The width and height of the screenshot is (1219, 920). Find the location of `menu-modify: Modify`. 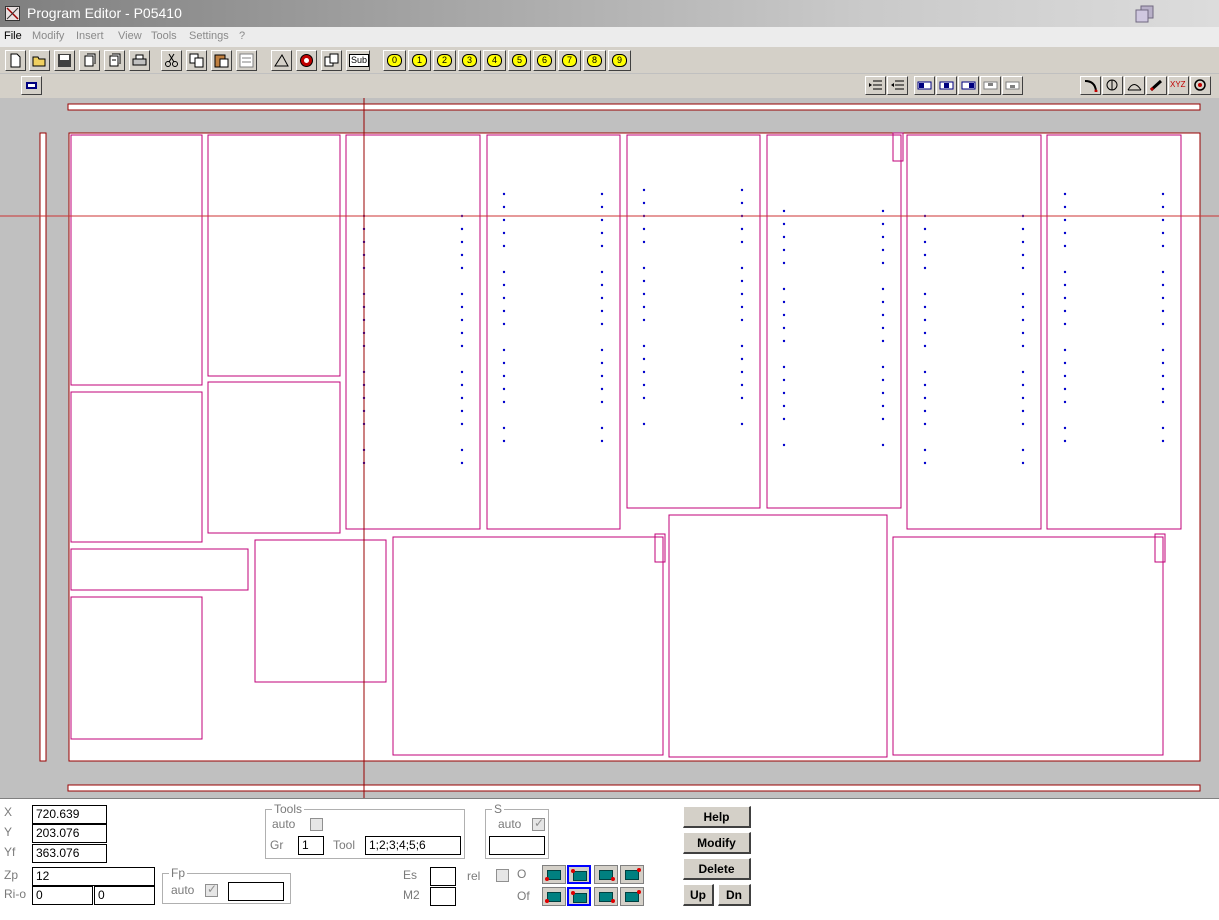

menu-modify: Modify is located at coordinates (48, 36).